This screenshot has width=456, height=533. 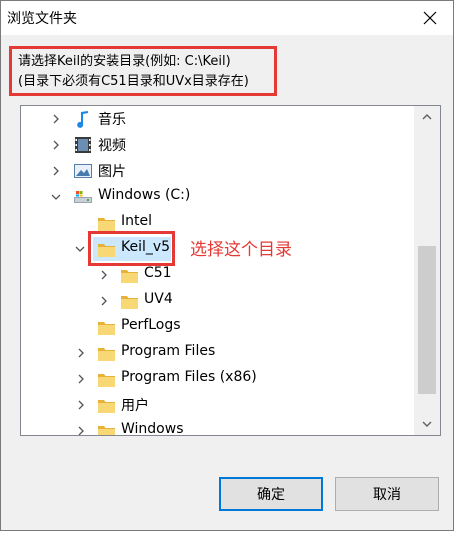 What do you see at coordinates (427, 320) in the screenshot?
I see `scroll-thumb` at bounding box center [427, 320].